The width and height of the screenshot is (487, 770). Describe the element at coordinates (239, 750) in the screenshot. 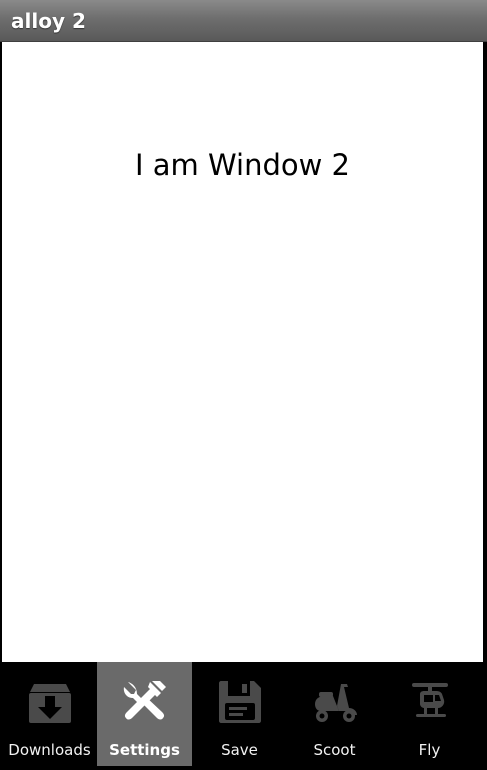

I see `tab-label: Save` at that location.